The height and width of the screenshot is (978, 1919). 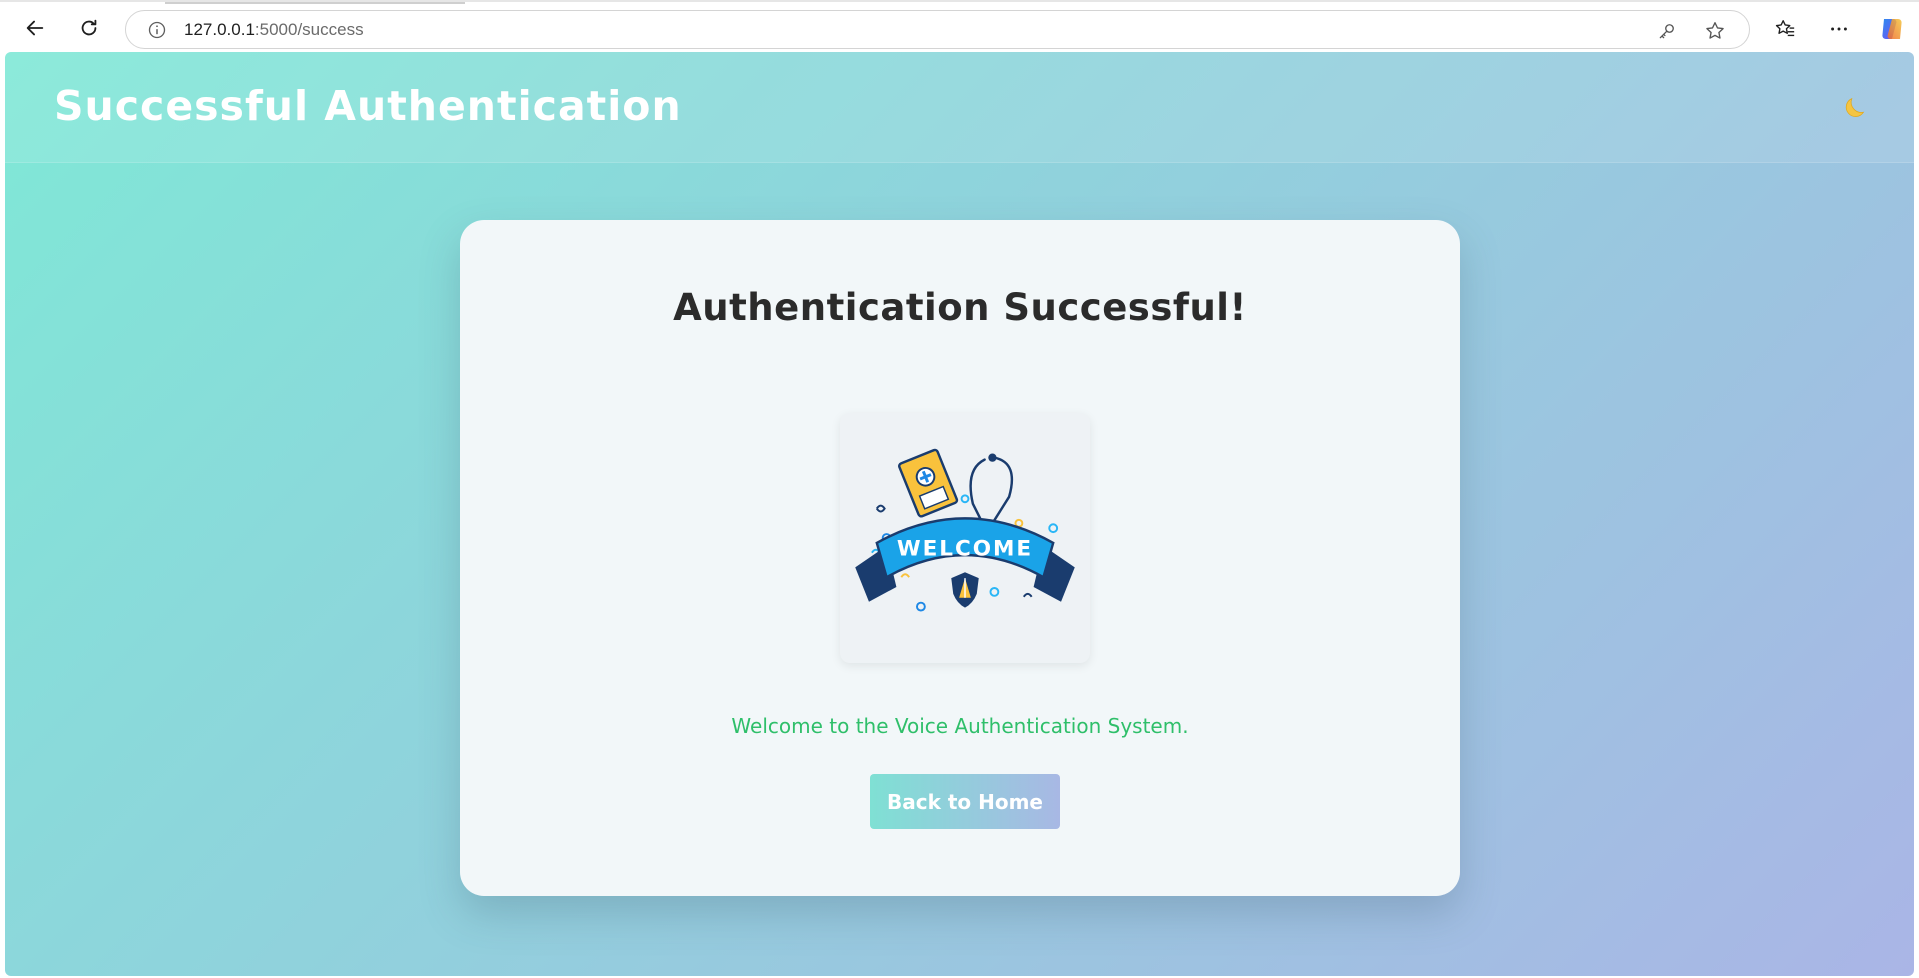 I want to click on back-arrow-icon, so click(x=35, y=28).